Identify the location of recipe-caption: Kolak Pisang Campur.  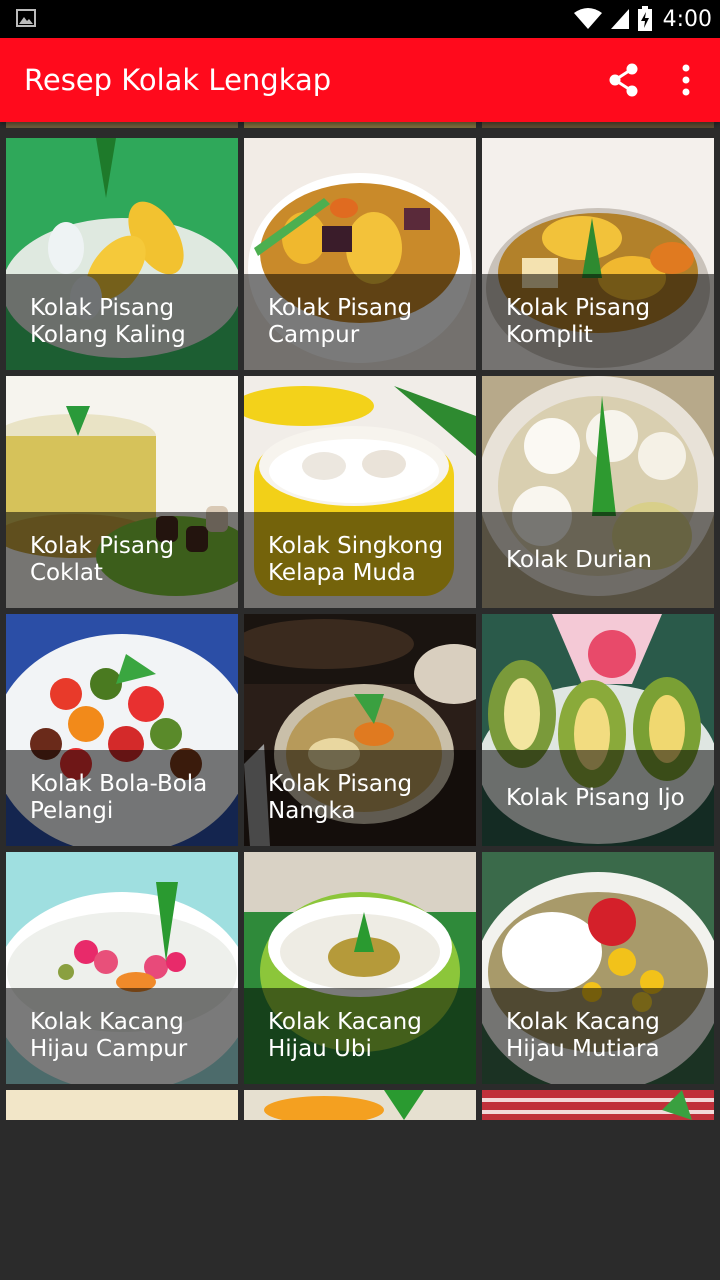
(360, 322).